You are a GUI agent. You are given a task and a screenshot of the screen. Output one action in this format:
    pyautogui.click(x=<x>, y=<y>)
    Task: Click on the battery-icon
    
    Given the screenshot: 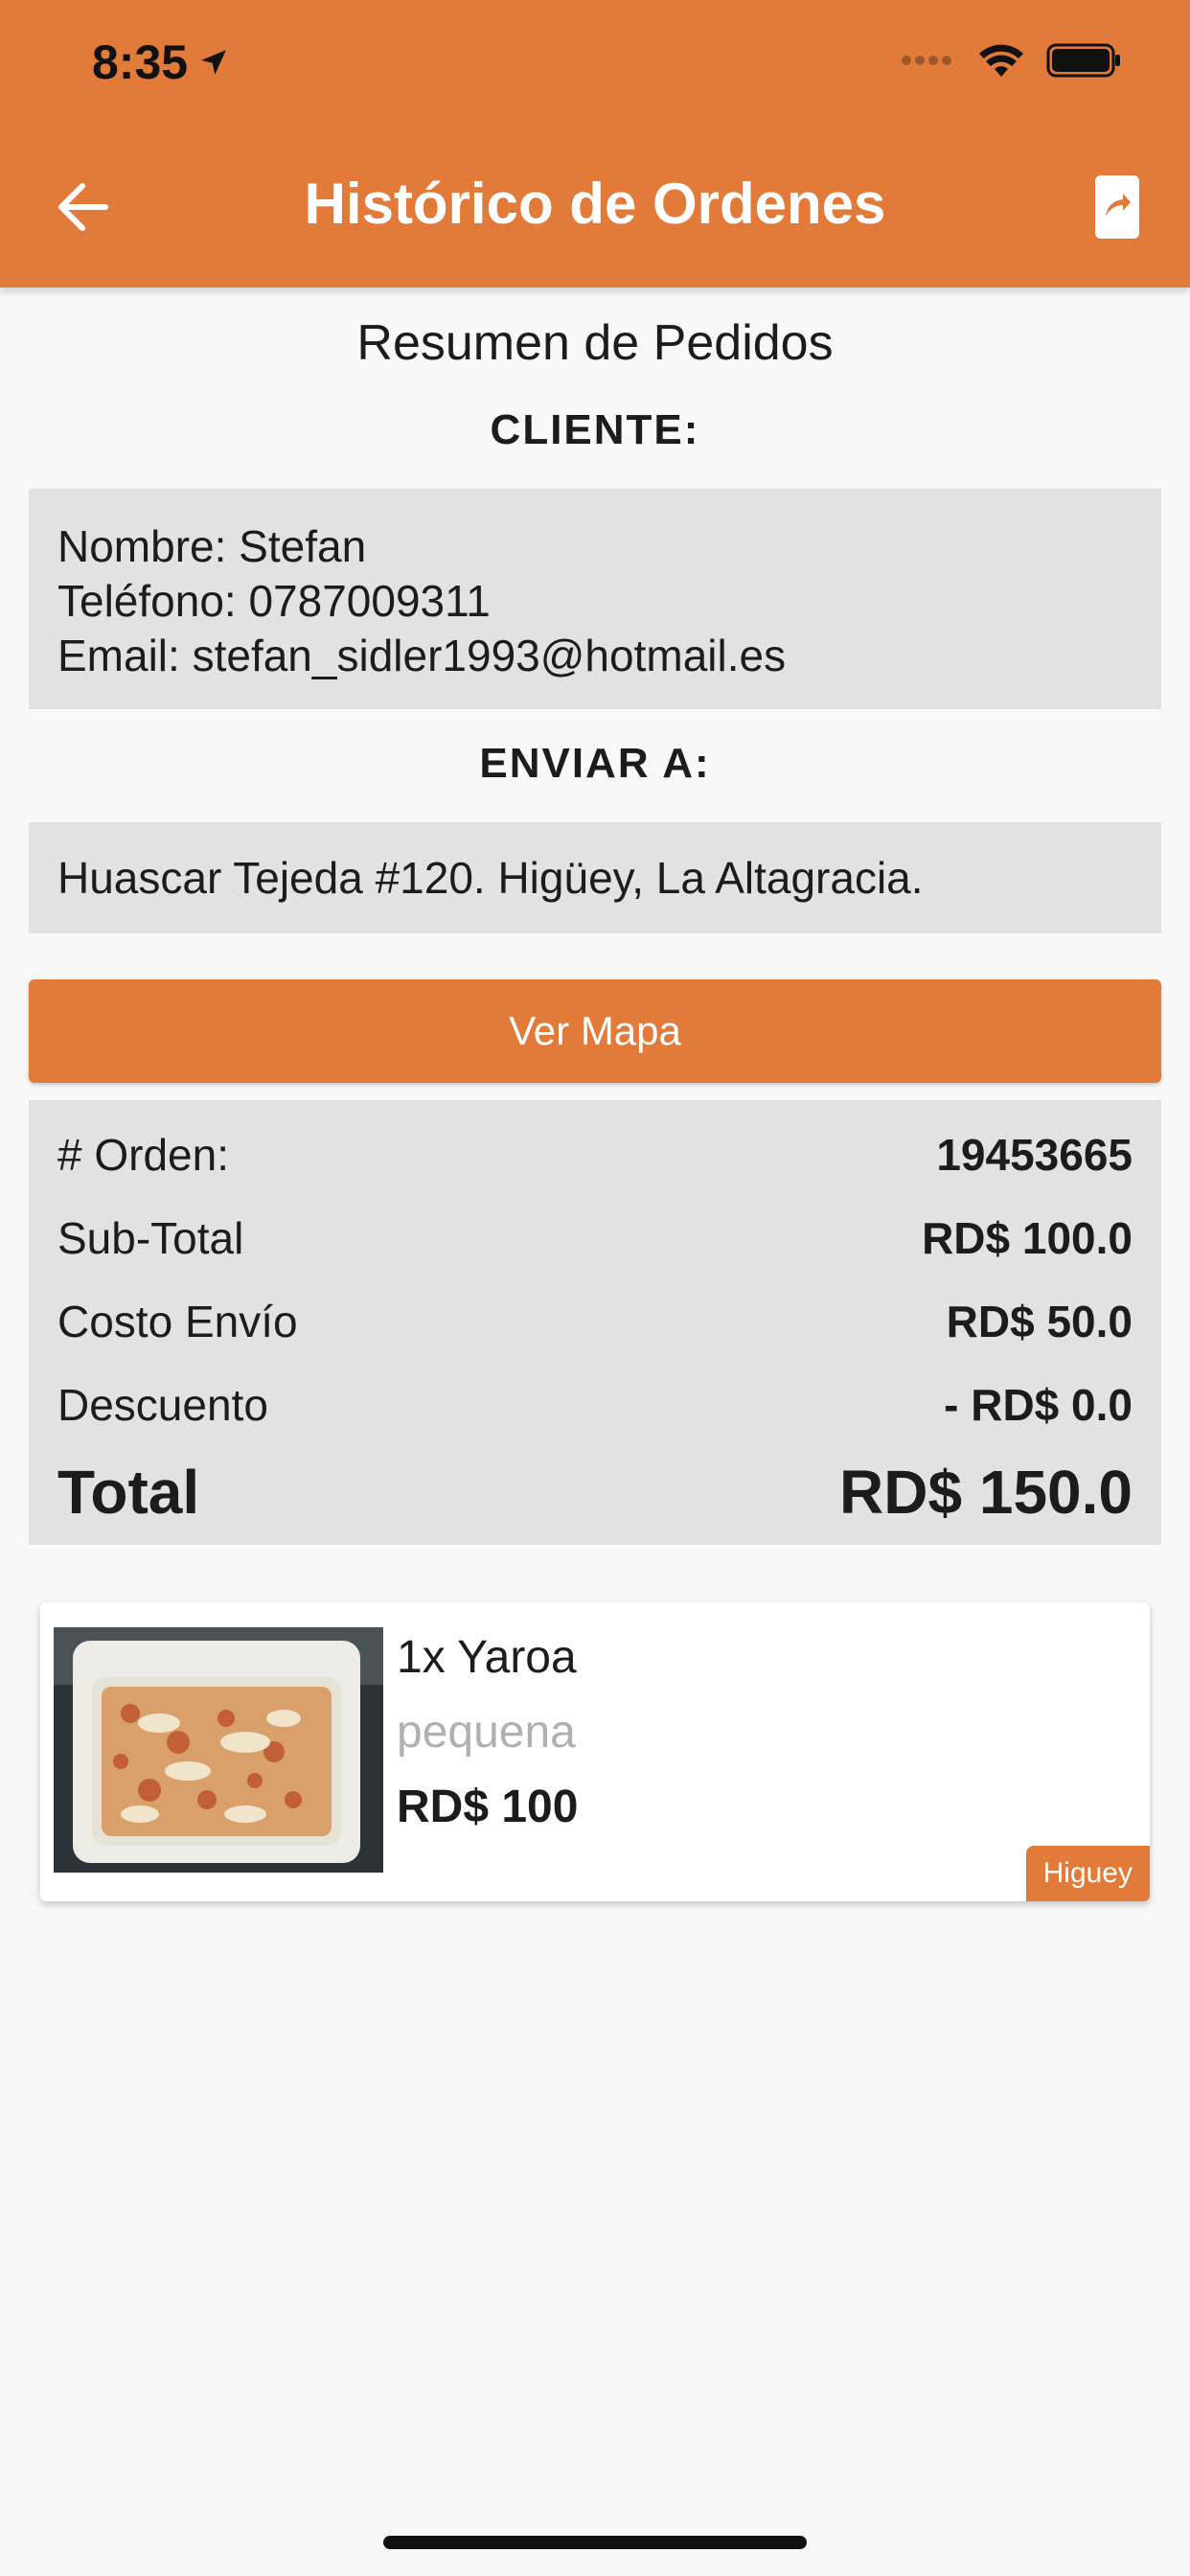 What is the action you would take?
    pyautogui.click(x=1083, y=60)
    